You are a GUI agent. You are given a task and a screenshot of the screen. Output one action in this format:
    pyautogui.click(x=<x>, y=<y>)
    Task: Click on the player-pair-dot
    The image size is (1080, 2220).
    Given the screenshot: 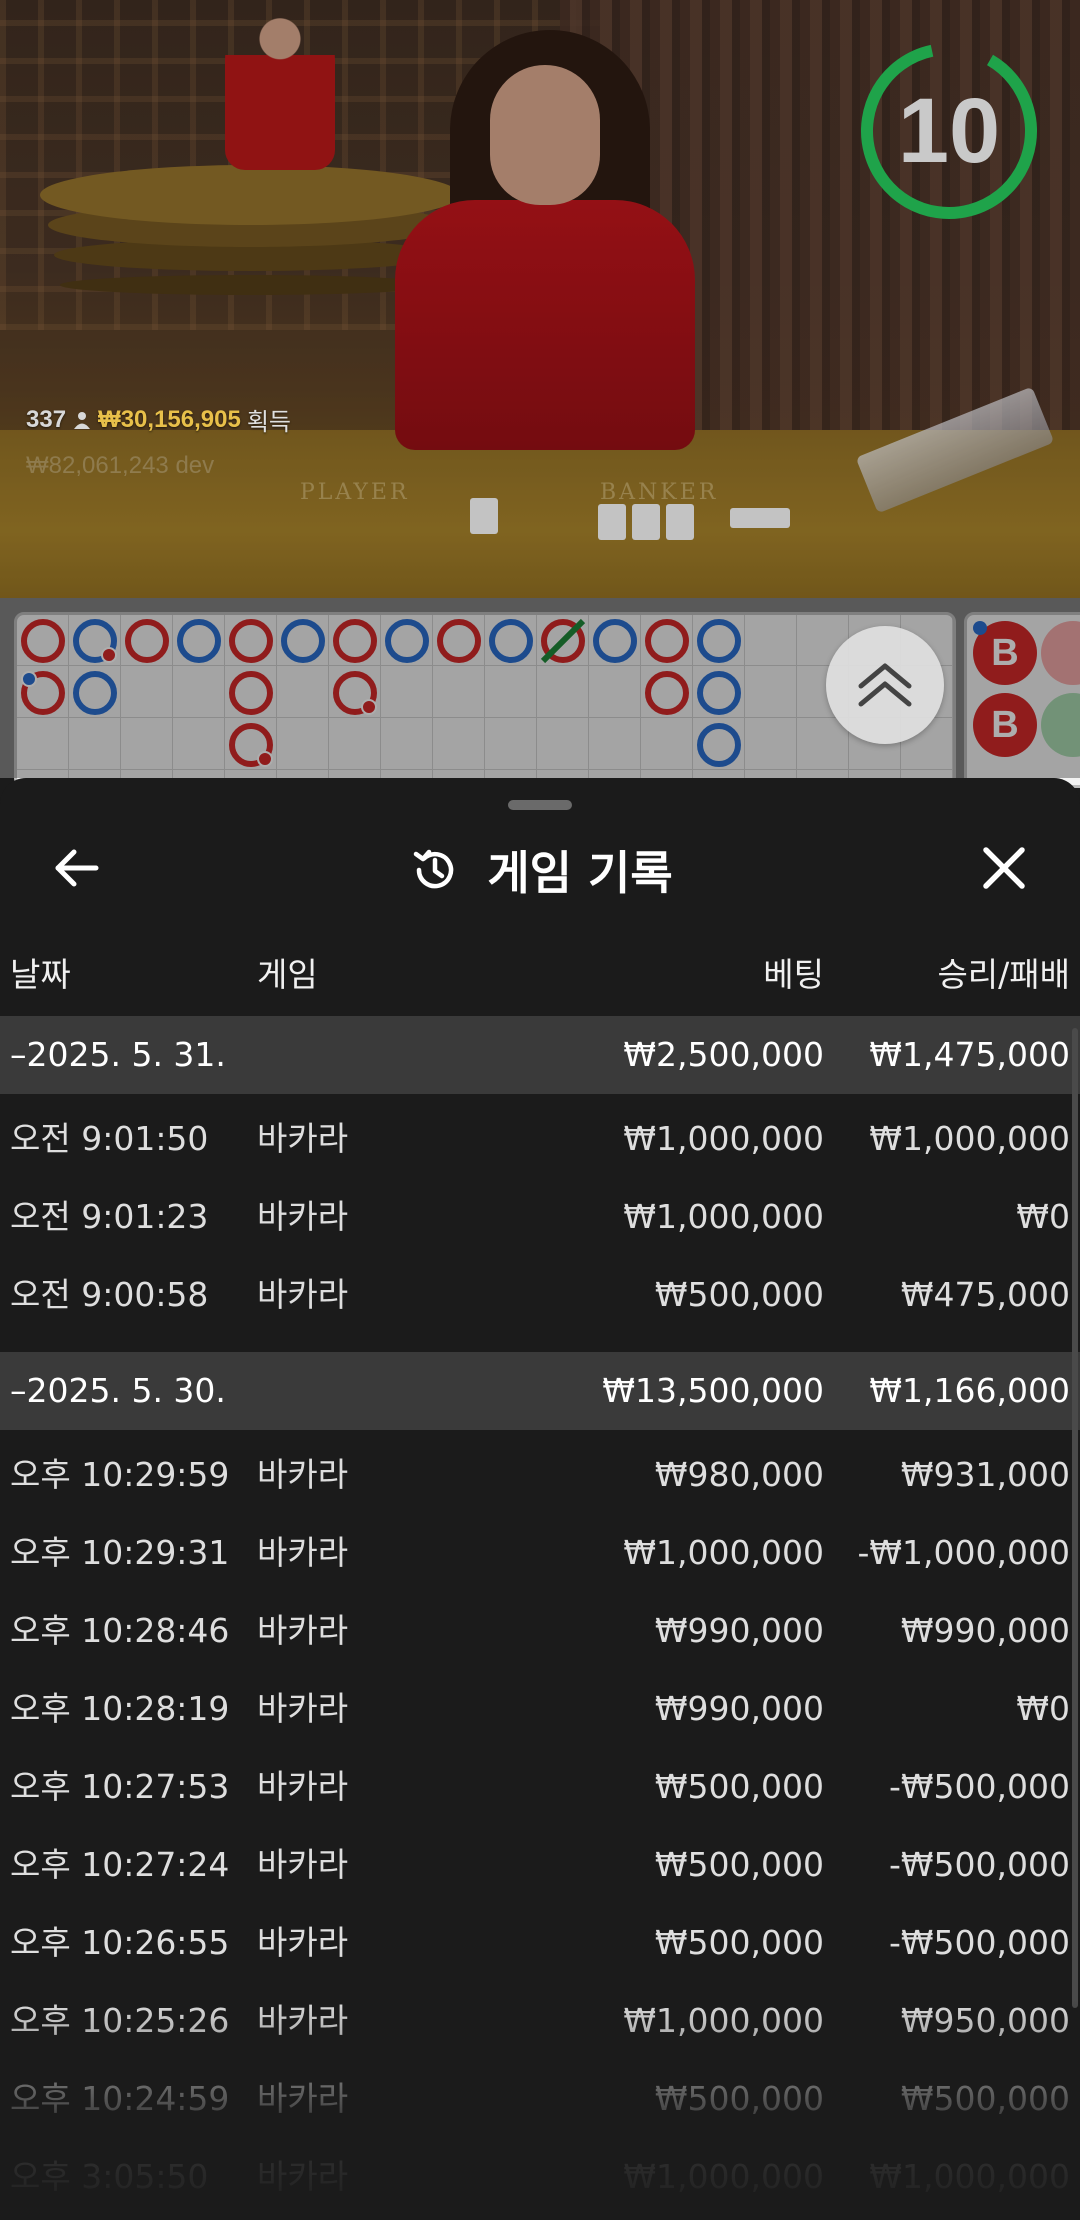 What is the action you would take?
    pyautogui.click(x=980, y=628)
    